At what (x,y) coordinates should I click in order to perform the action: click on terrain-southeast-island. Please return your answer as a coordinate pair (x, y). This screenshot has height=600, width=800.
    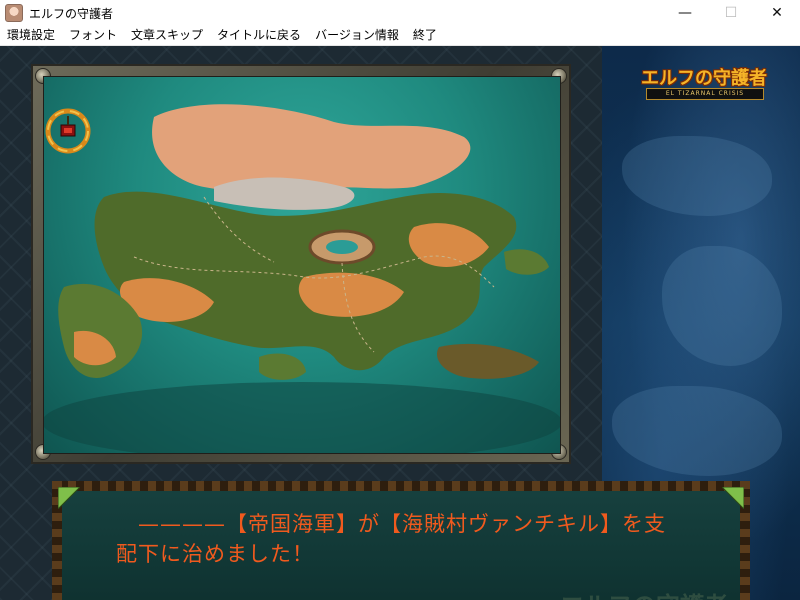
    Looking at the image, I should click on (487, 361).